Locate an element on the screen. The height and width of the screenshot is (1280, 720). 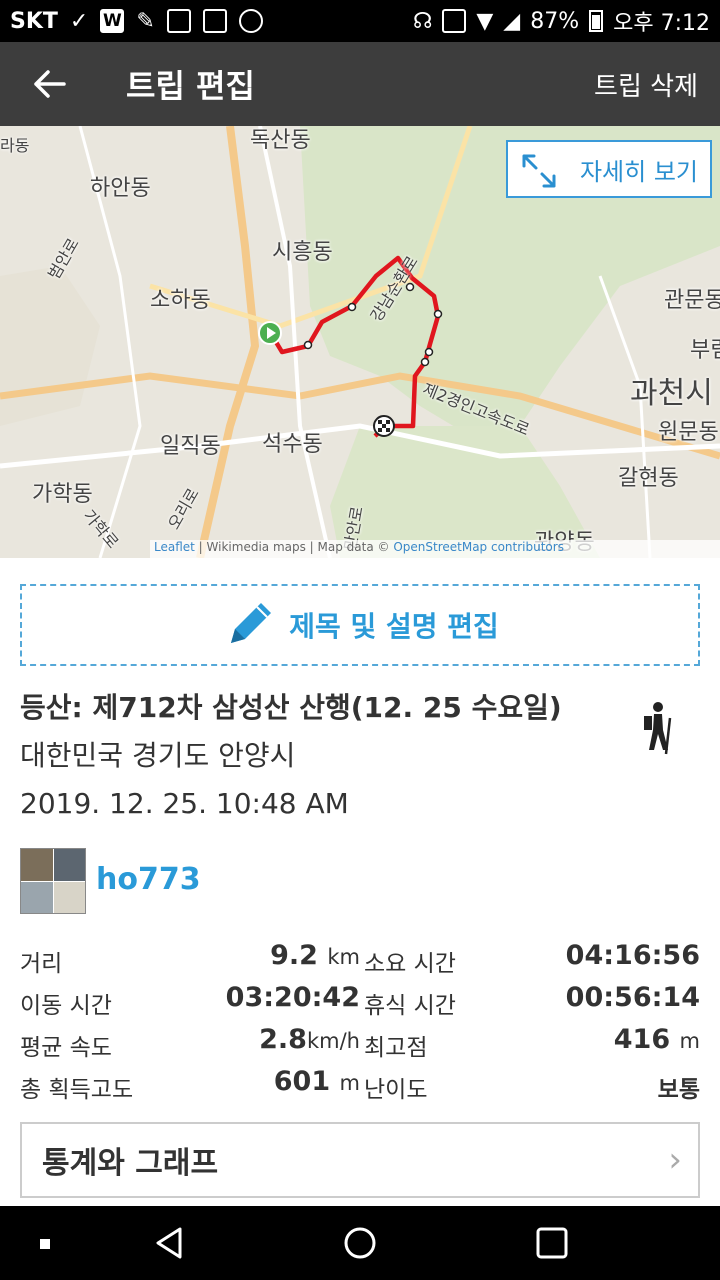
edit-title-description-button: 제목 및 설명 편집 is located at coordinates (360, 625).